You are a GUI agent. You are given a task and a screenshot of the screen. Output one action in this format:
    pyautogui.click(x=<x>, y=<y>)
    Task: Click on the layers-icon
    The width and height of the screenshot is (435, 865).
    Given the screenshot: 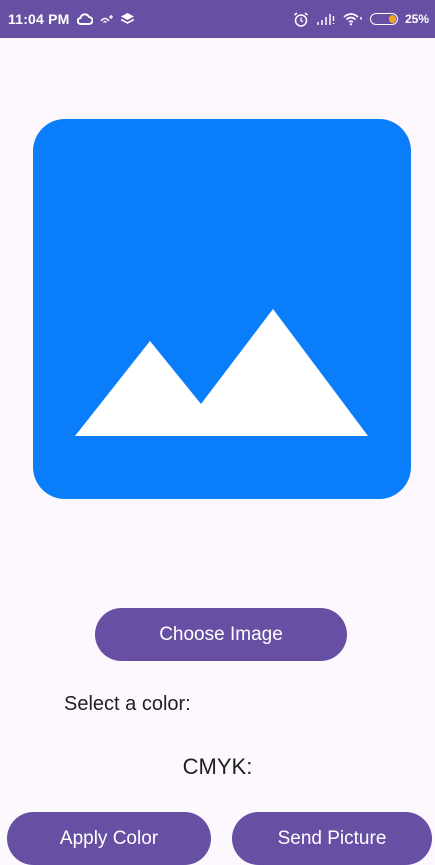 What is the action you would take?
    pyautogui.click(x=127, y=19)
    